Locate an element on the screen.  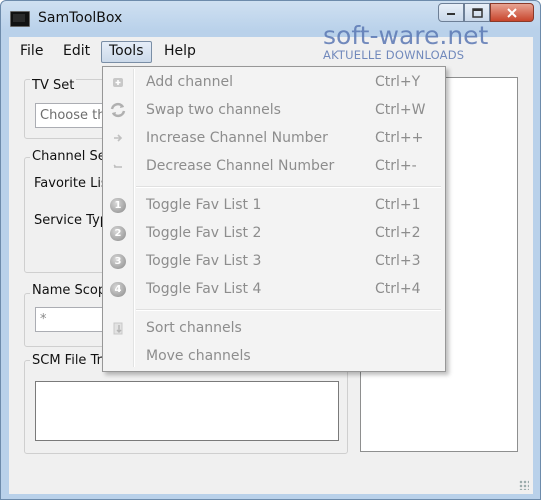
watermark-brand: soft-ware.net is located at coordinates (406, 35).